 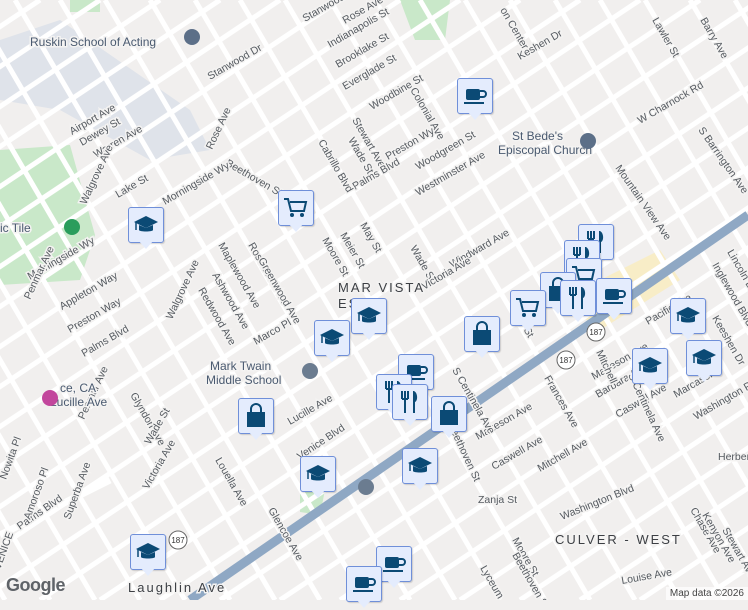 What do you see at coordinates (545, 150) in the screenshot?
I see `map-label: Episcopal Church` at bounding box center [545, 150].